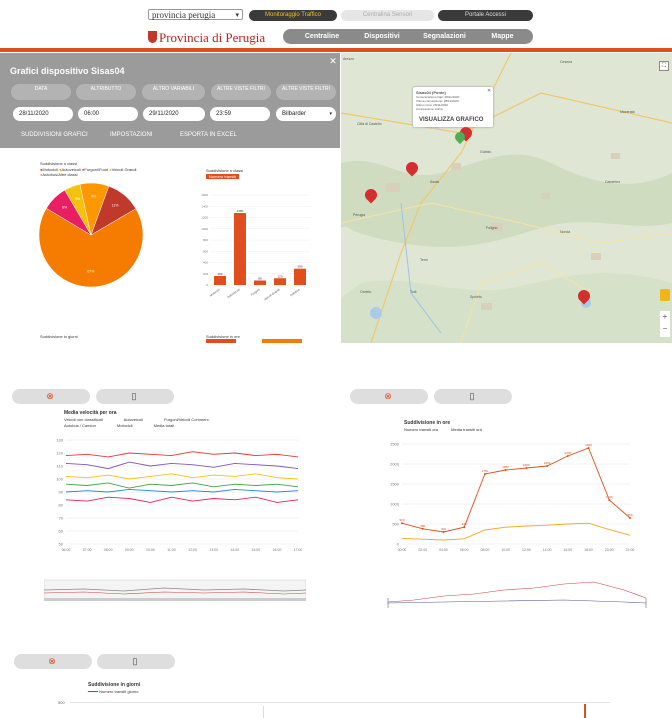  I want to click on data-label: 380, so click(422, 526).